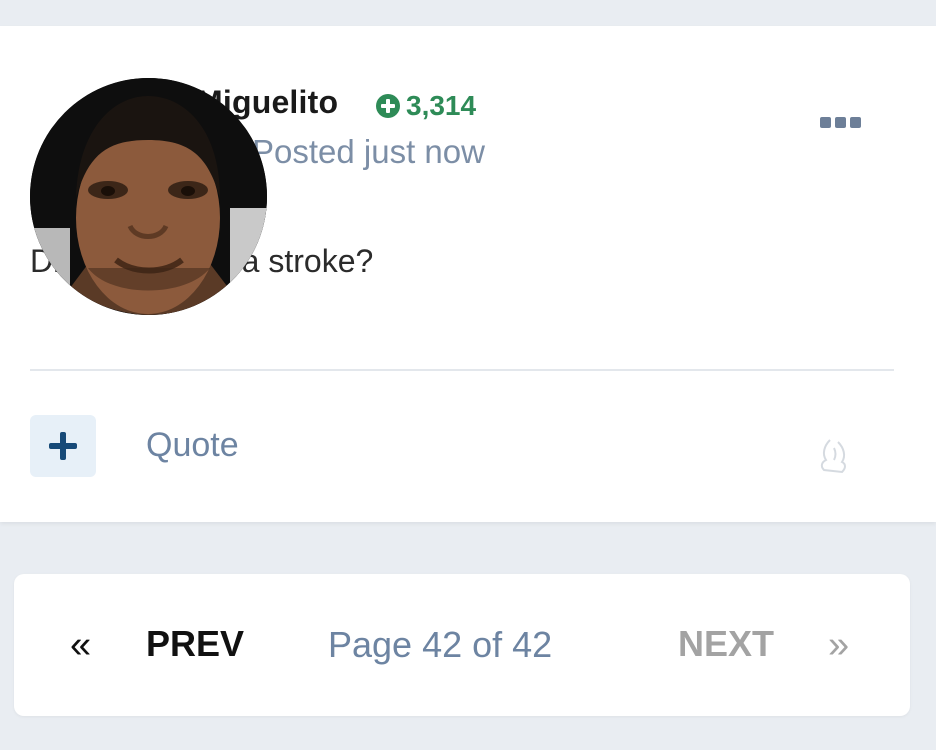  Describe the element at coordinates (80, 645) in the screenshot. I see `first-page-icon: «` at that location.